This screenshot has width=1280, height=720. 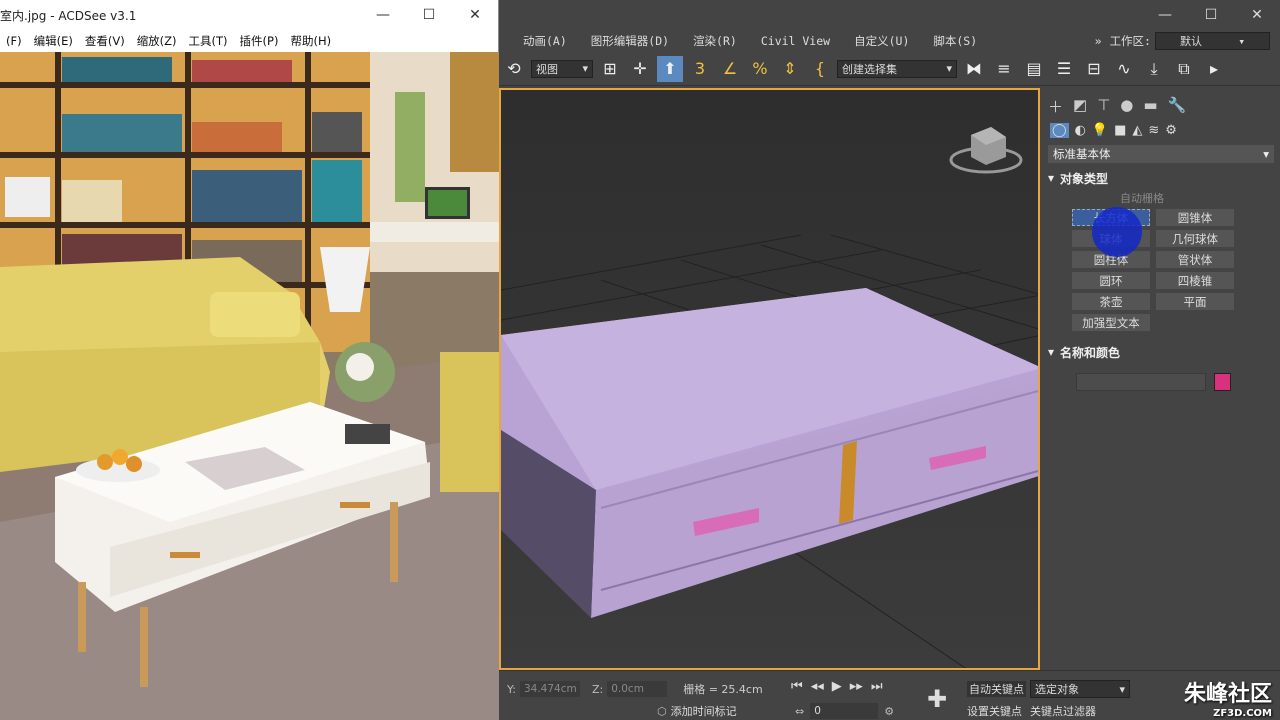 I want to click on workspace-dropdown: 默认 ▾, so click(x=1212, y=41).